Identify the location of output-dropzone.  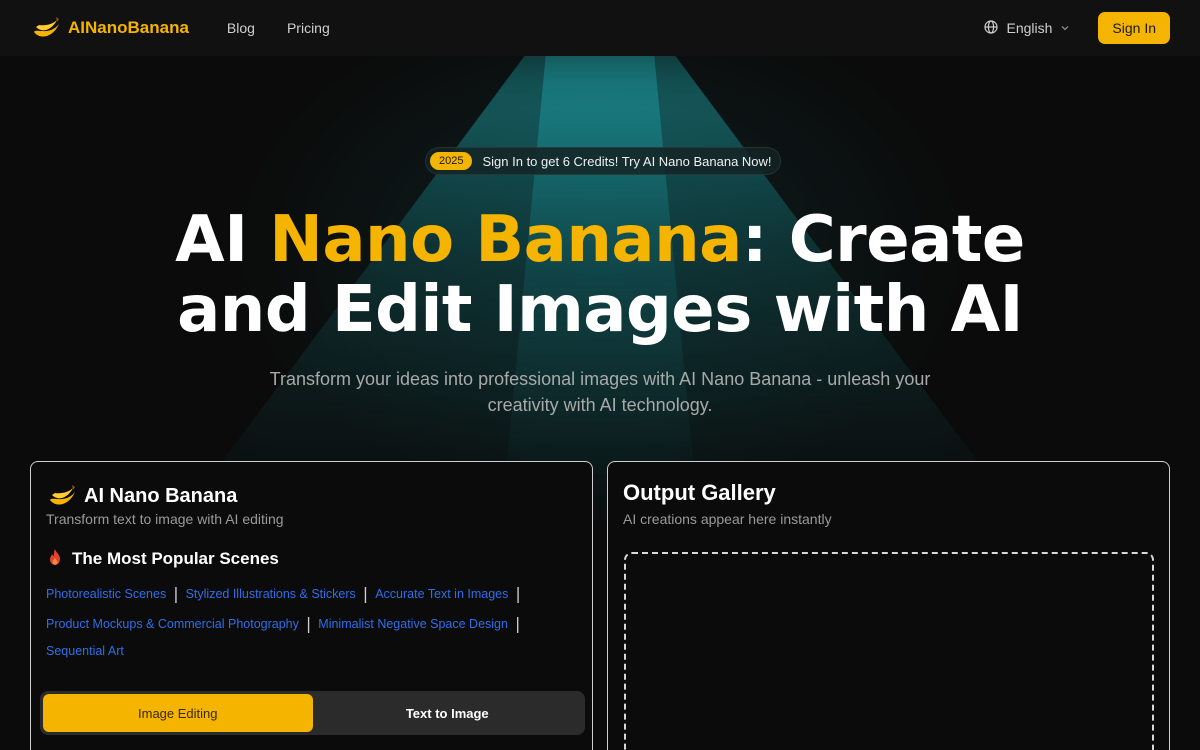
(889, 651).